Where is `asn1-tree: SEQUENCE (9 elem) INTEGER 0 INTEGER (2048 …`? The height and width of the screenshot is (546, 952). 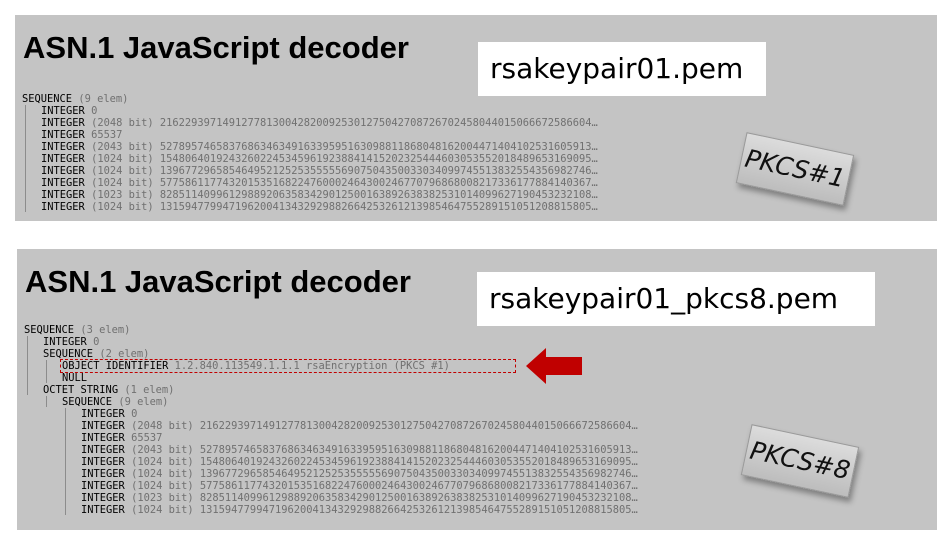 asn1-tree: SEQUENCE (9 elem) INTEGER 0 INTEGER (2048 … is located at coordinates (310, 153).